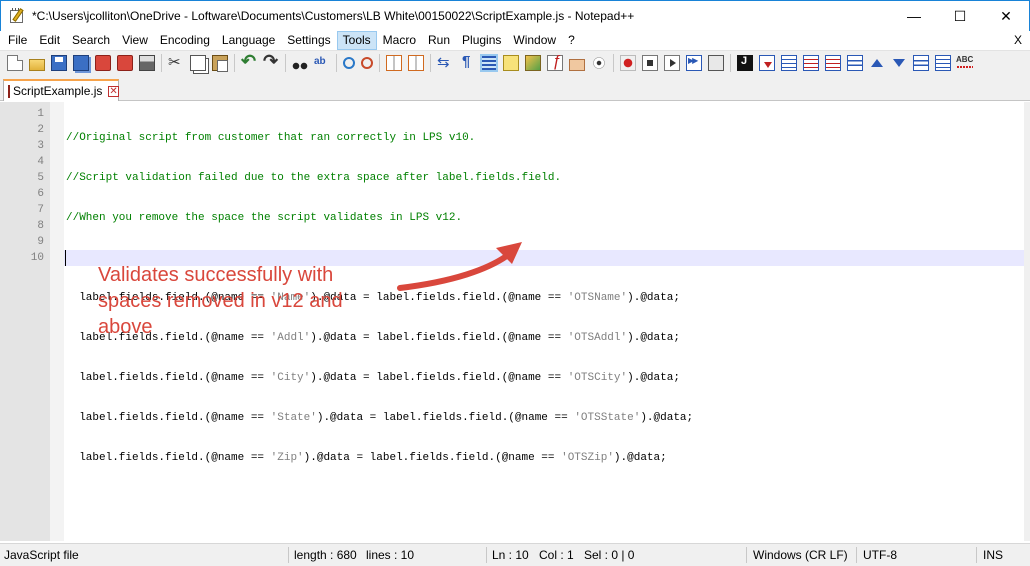  What do you see at coordinates (481, 40) in the screenshot?
I see `menu-plugins: Plugins` at bounding box center [481, 40].